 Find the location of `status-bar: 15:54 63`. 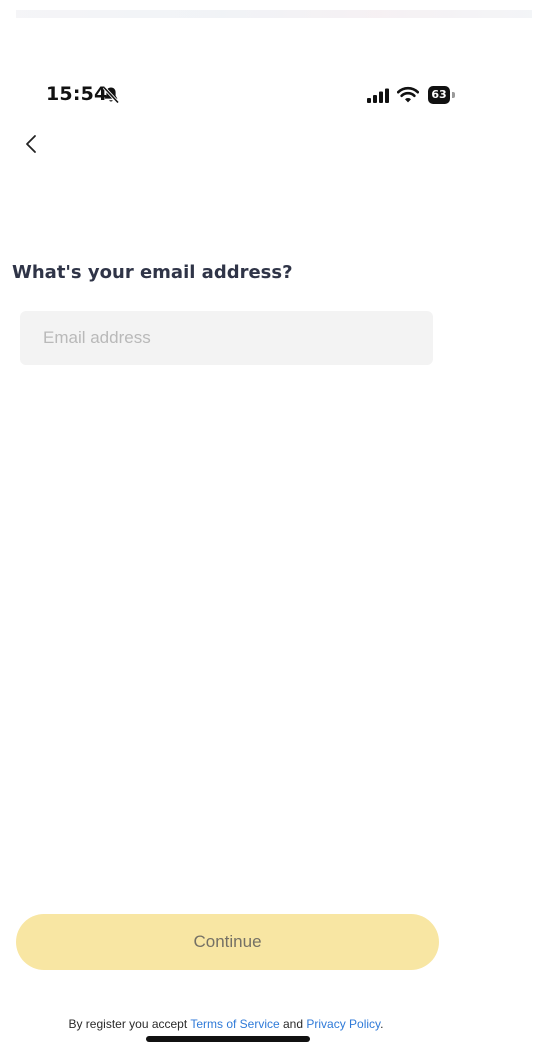

status-bar: 15:54 63 is located at coordinates (266, 96).